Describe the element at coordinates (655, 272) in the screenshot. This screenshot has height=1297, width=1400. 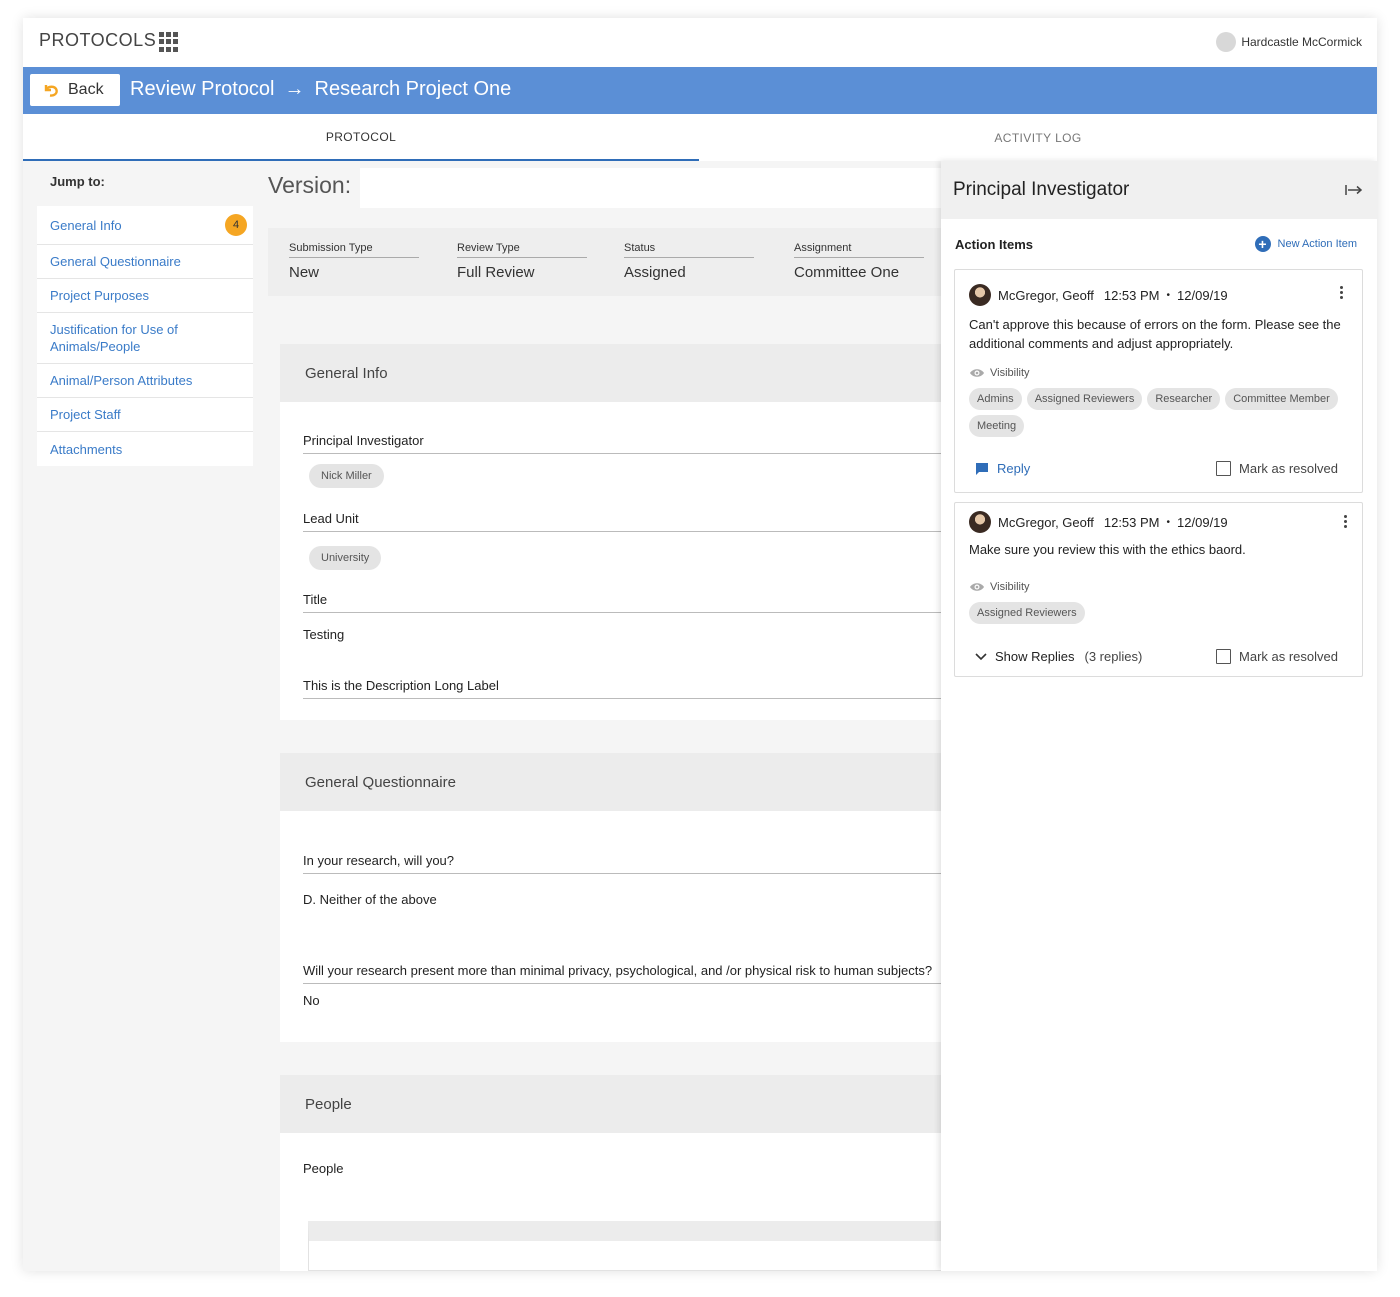
I see `meta-value: Assigned` at that location.